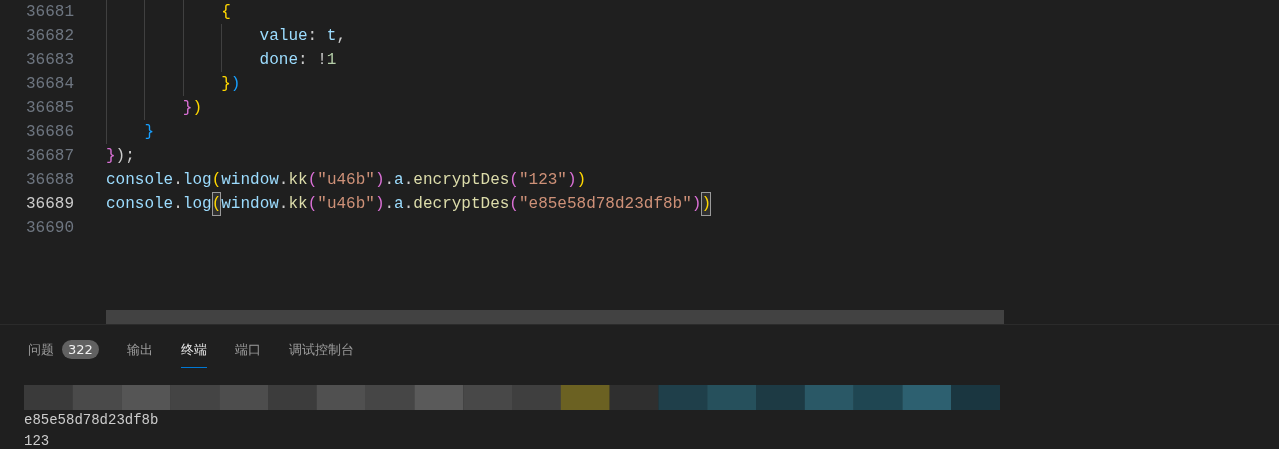 This screenshot has height=449, width=1279. What do you see at coordinates (49, 12) in the screenshot?
I see `line-number: 36681` at bounding box center [49, 12].